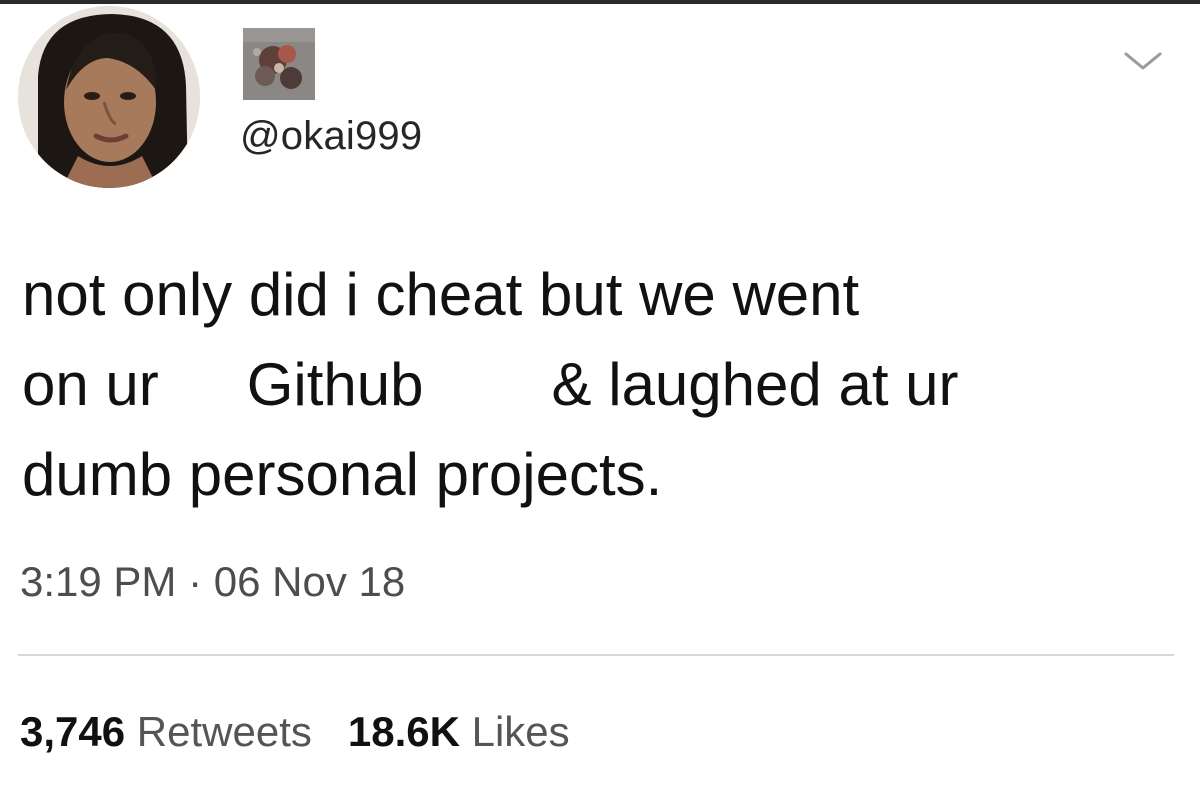 The image size is (1200, 795). I want to click on divider, so click(596, 655).